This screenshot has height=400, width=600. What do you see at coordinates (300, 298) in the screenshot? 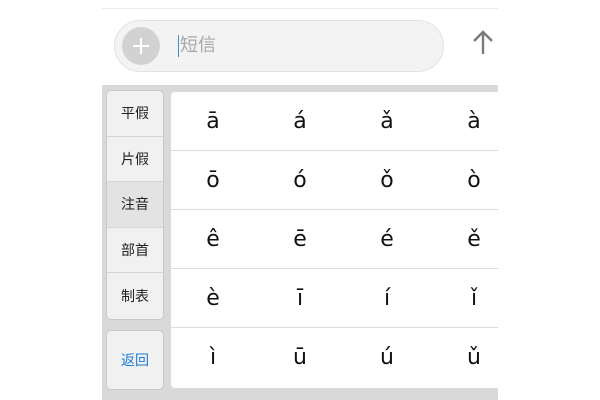
I see `character-key: ī` at bounding box center [300, 298].